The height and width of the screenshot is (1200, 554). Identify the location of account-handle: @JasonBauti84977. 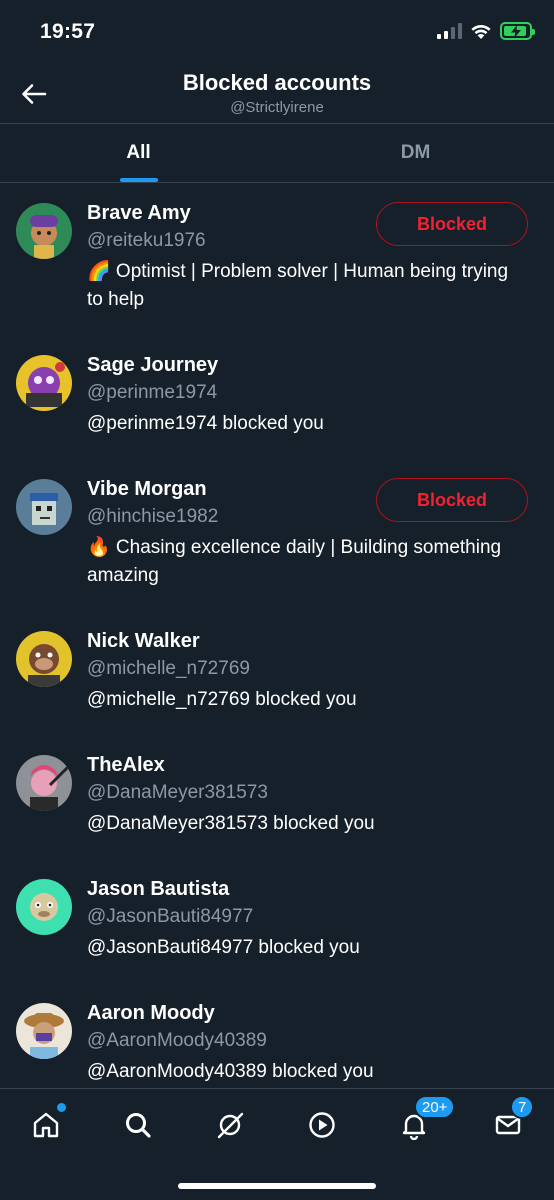
(170, 916).